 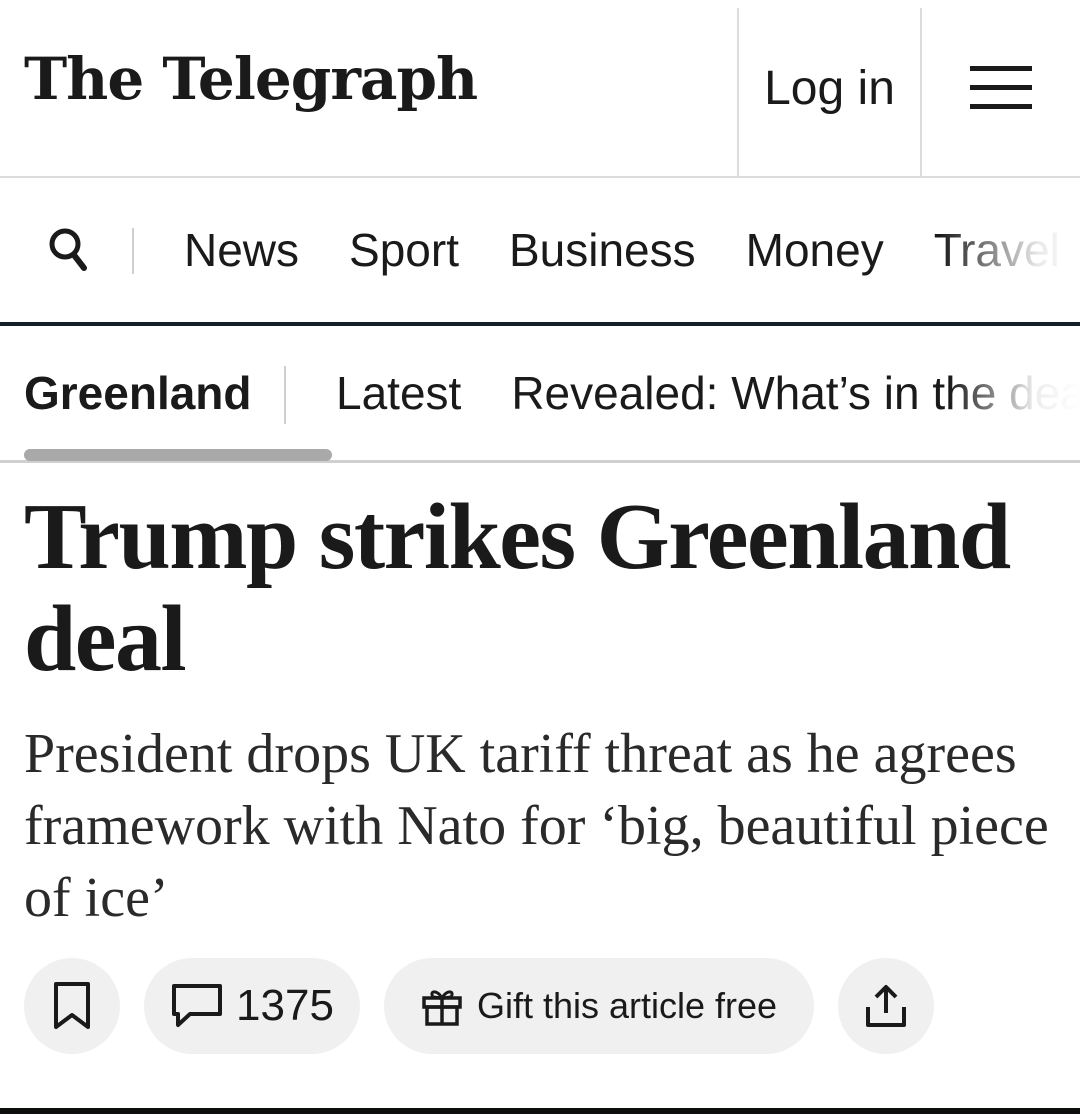 What do you see at coordinates (251, 79) in the screenshot?
I see `telegraph-logo: The Telegraph` at bounding box center [251, 79].